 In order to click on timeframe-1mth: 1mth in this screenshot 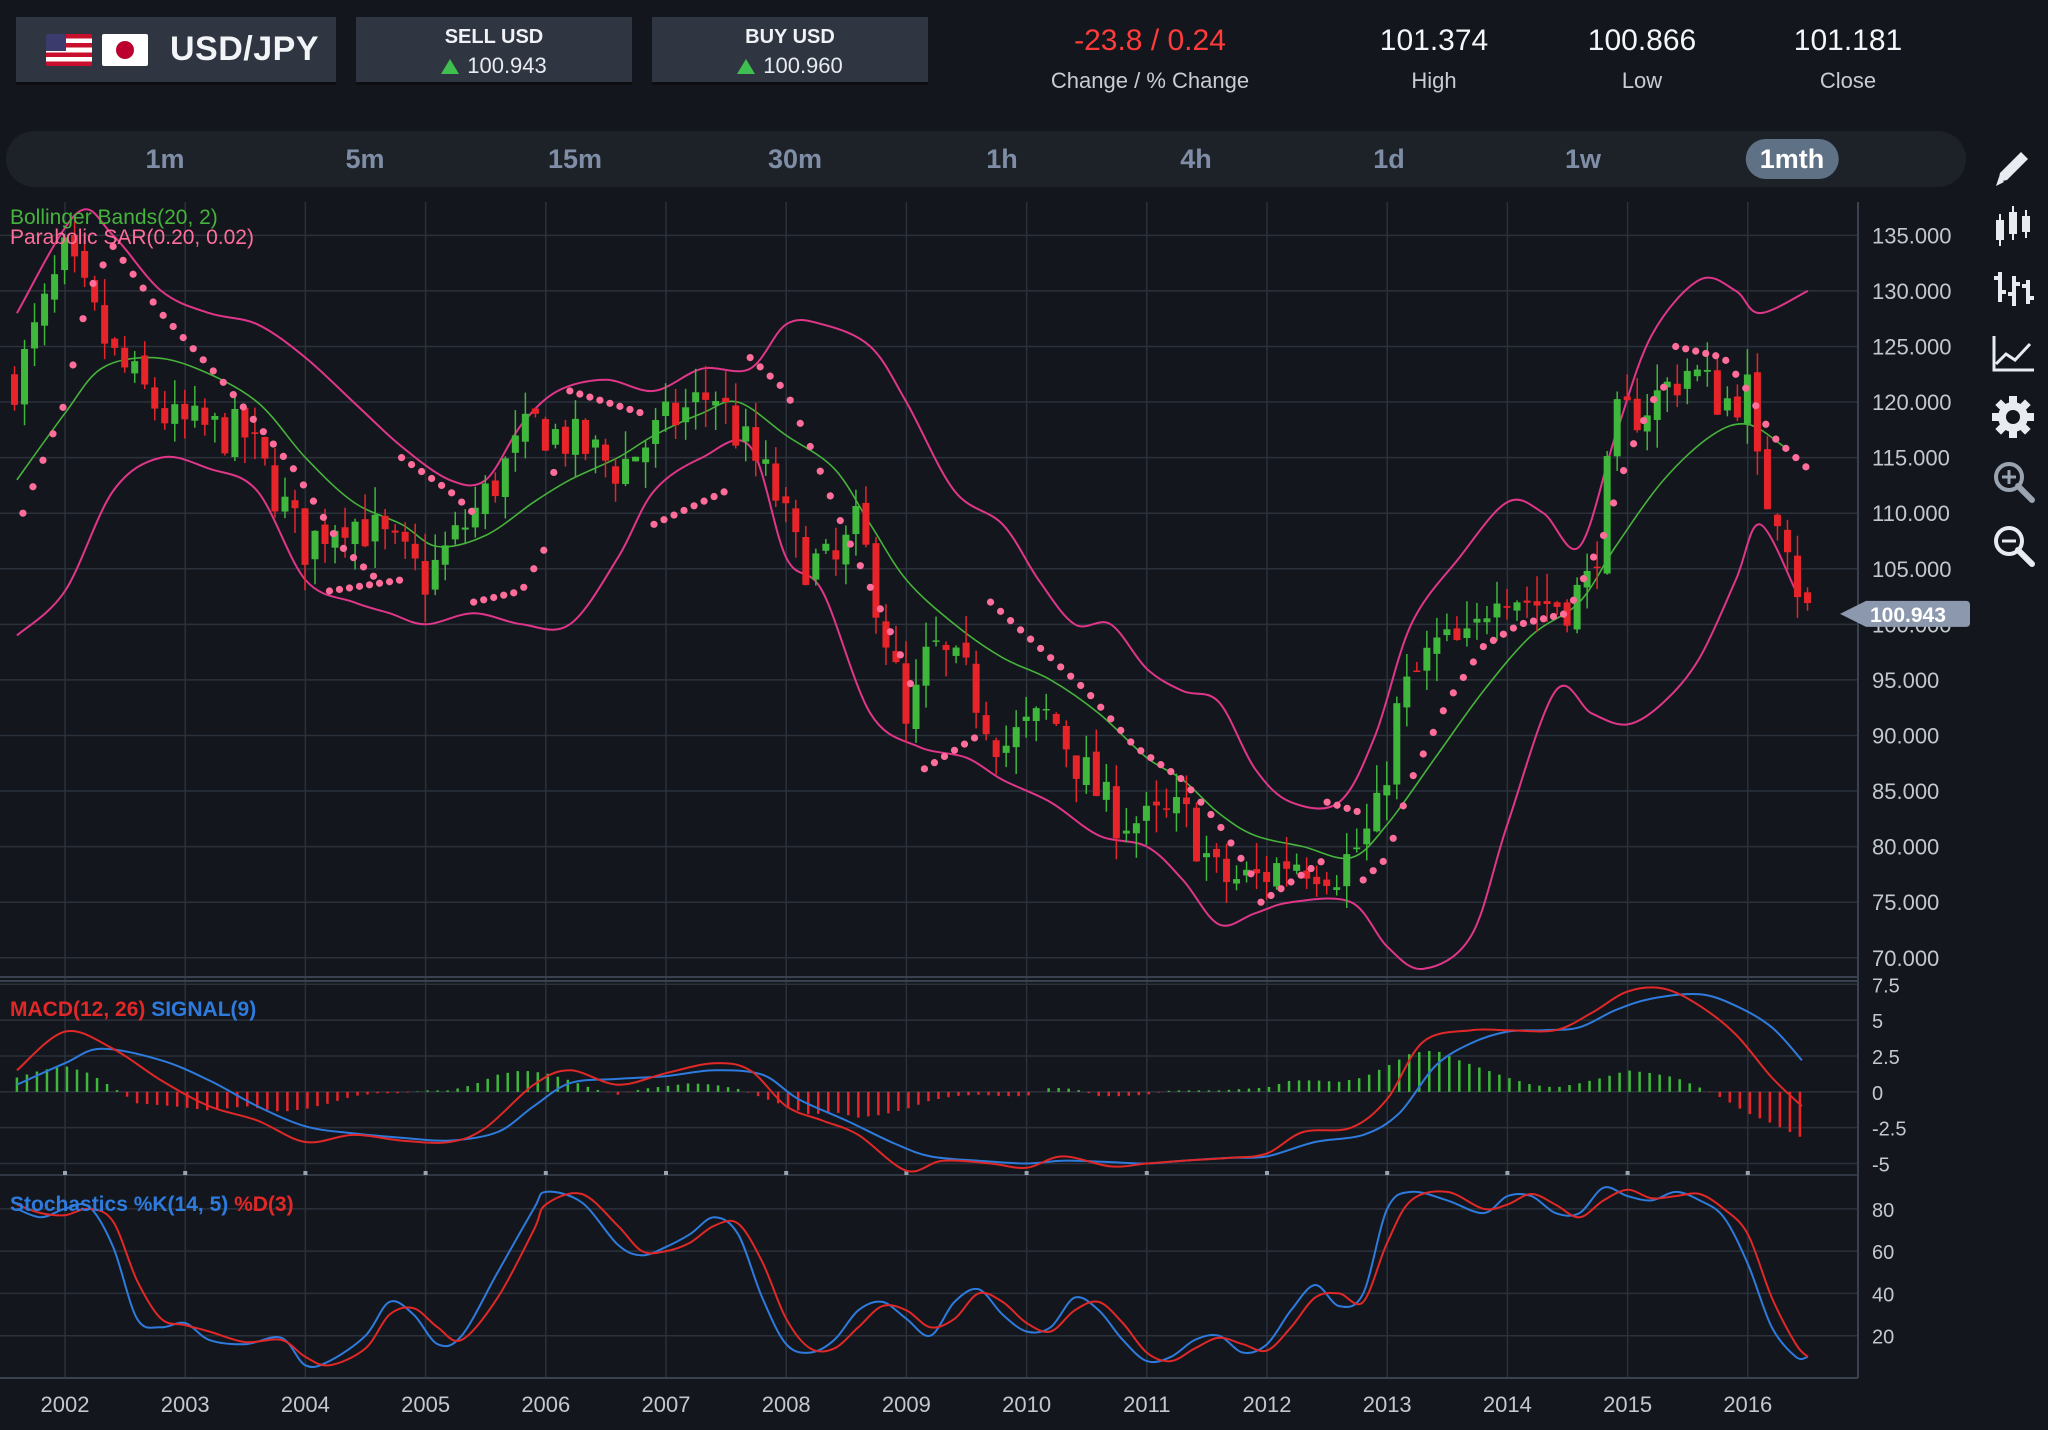, I will do `click(1792, 159)`.